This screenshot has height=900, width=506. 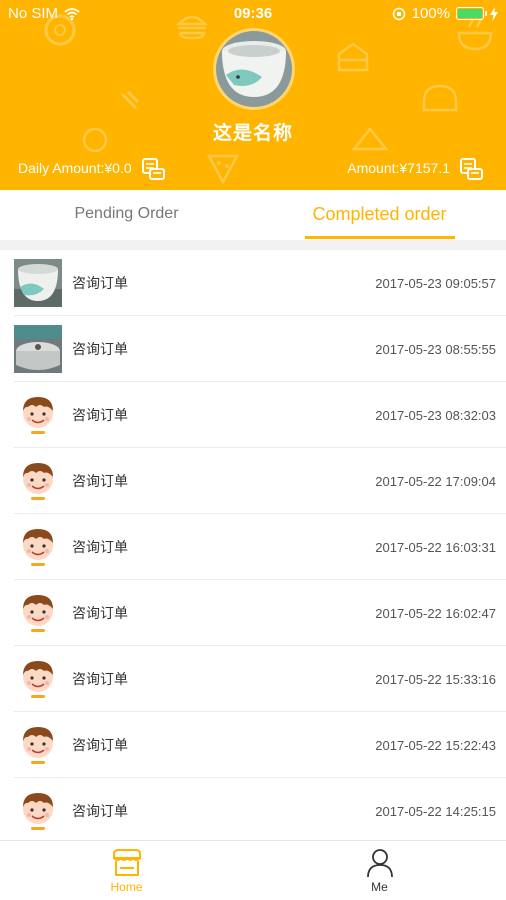 I want to click on tab-pending-order: Pending Order, so click(x=126, y=215).